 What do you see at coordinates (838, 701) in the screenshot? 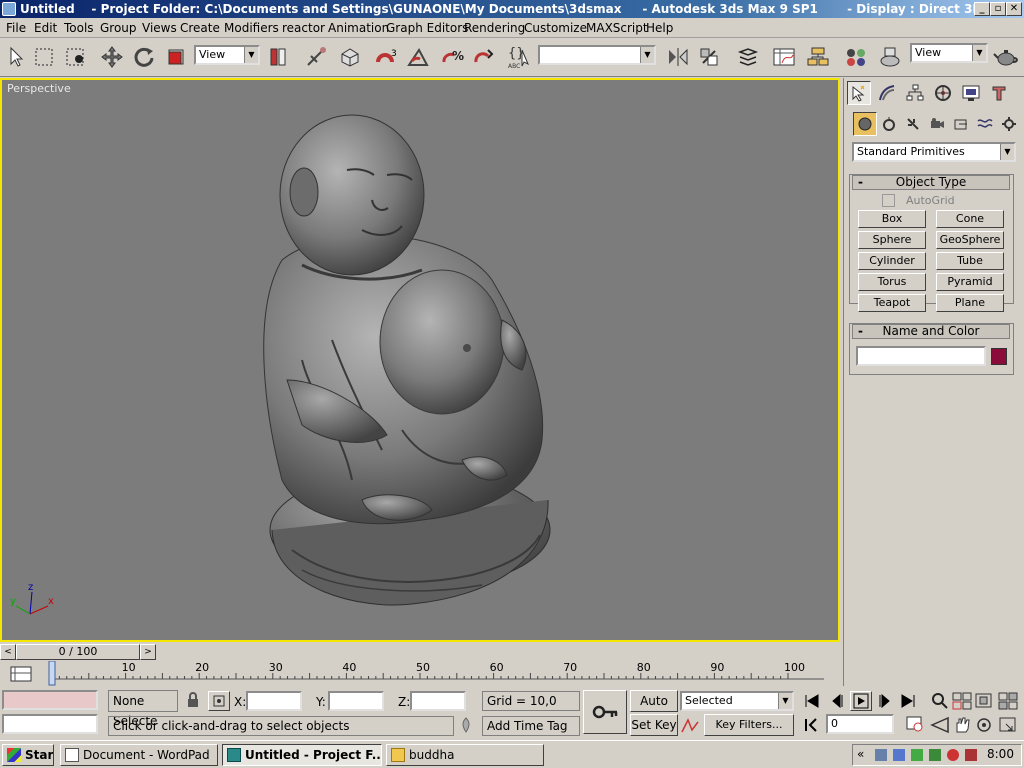
I see `previous-frame-icon` at bounding box center [838, 701].